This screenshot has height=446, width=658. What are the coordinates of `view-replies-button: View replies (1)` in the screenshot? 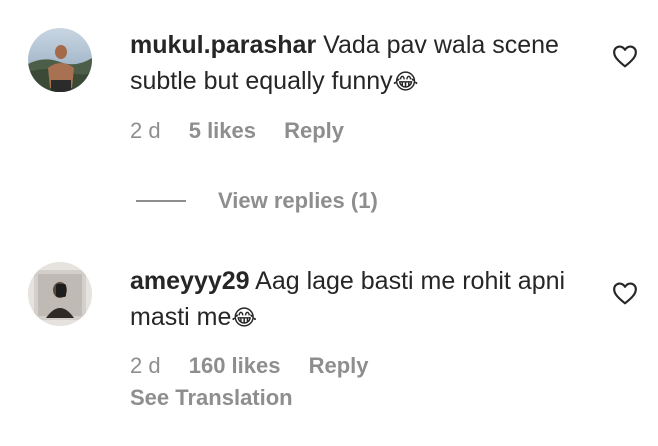 It's located at (257, 201).